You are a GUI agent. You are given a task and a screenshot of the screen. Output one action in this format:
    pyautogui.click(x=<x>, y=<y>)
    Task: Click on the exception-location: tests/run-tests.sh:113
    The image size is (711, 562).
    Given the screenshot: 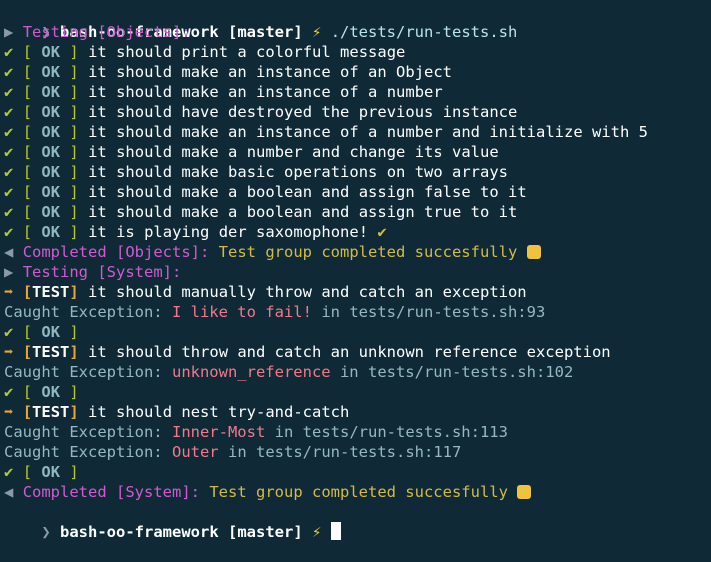 What is the action you would take?
    pyautogui.click(x=405, y=432)
    